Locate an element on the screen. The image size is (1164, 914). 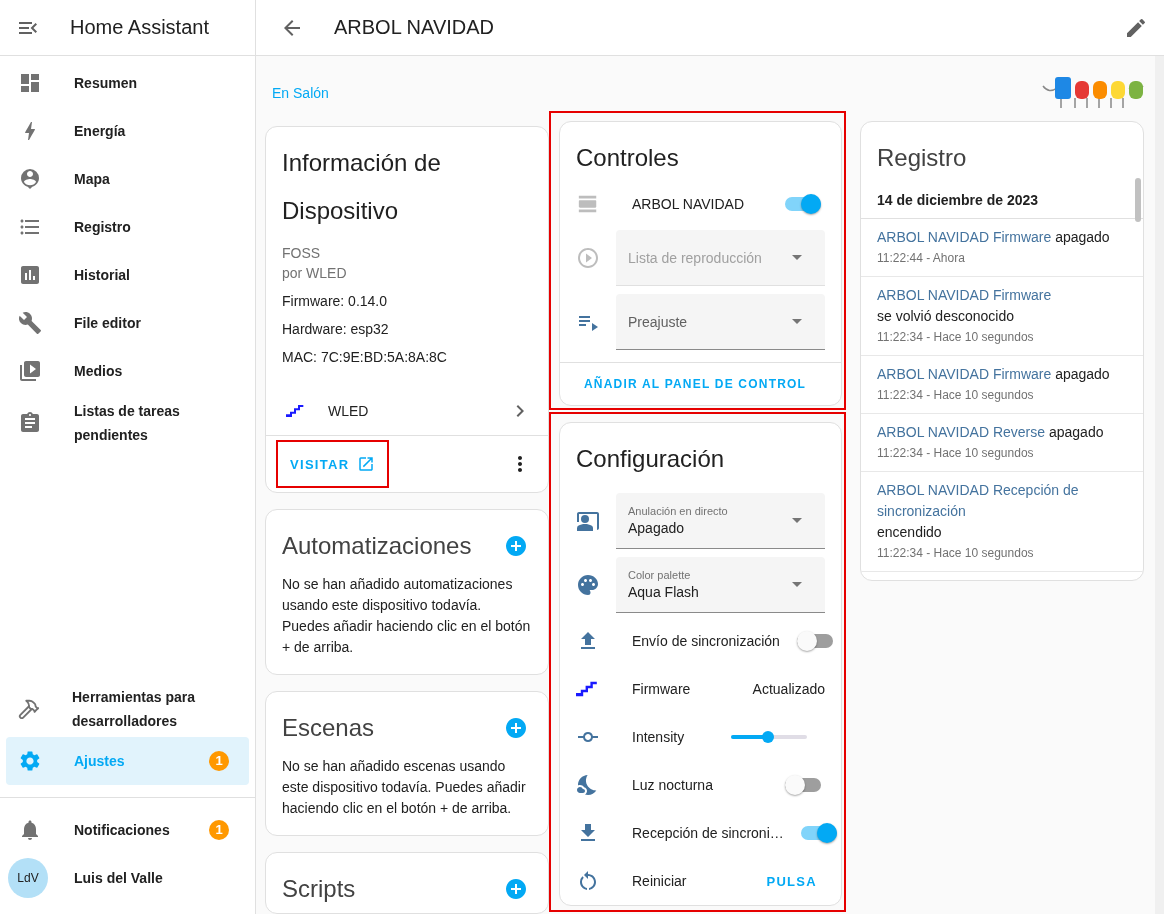
entity-link: ARBOL NAVIDAD Reverse is located at coordinates (961, 432).